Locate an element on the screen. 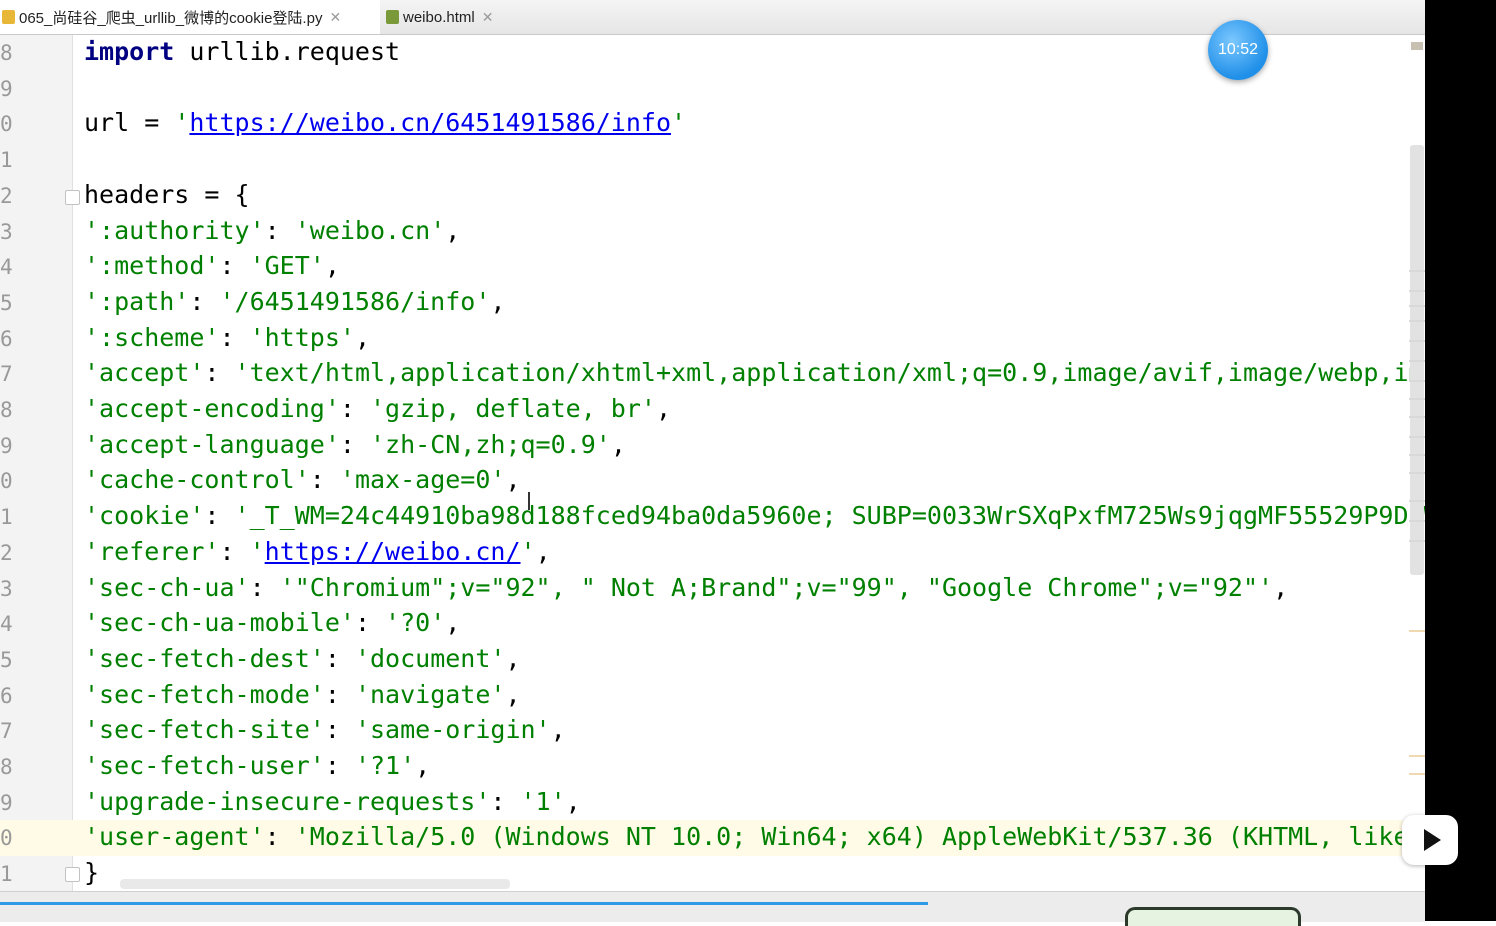 This screenshot has width=1496, height=926. play-button is located at coordinates (1430, 840).